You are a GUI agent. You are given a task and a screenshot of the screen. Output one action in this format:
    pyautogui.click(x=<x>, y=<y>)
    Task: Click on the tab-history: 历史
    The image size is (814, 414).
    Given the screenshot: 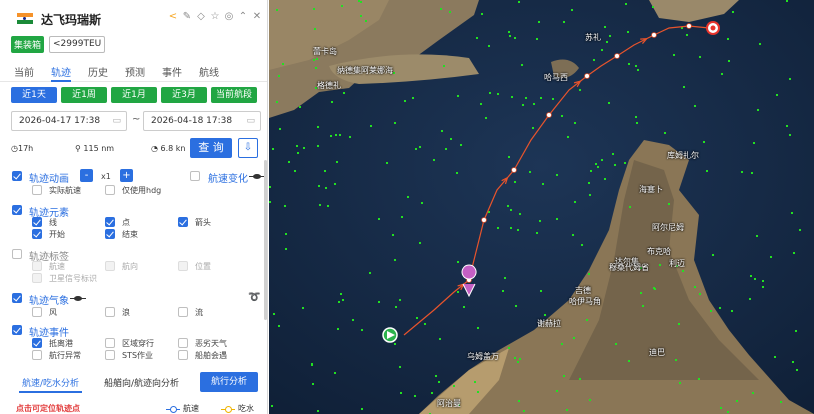 What is the action you would take?
    pyautogui.click(x=98, y=69)
    